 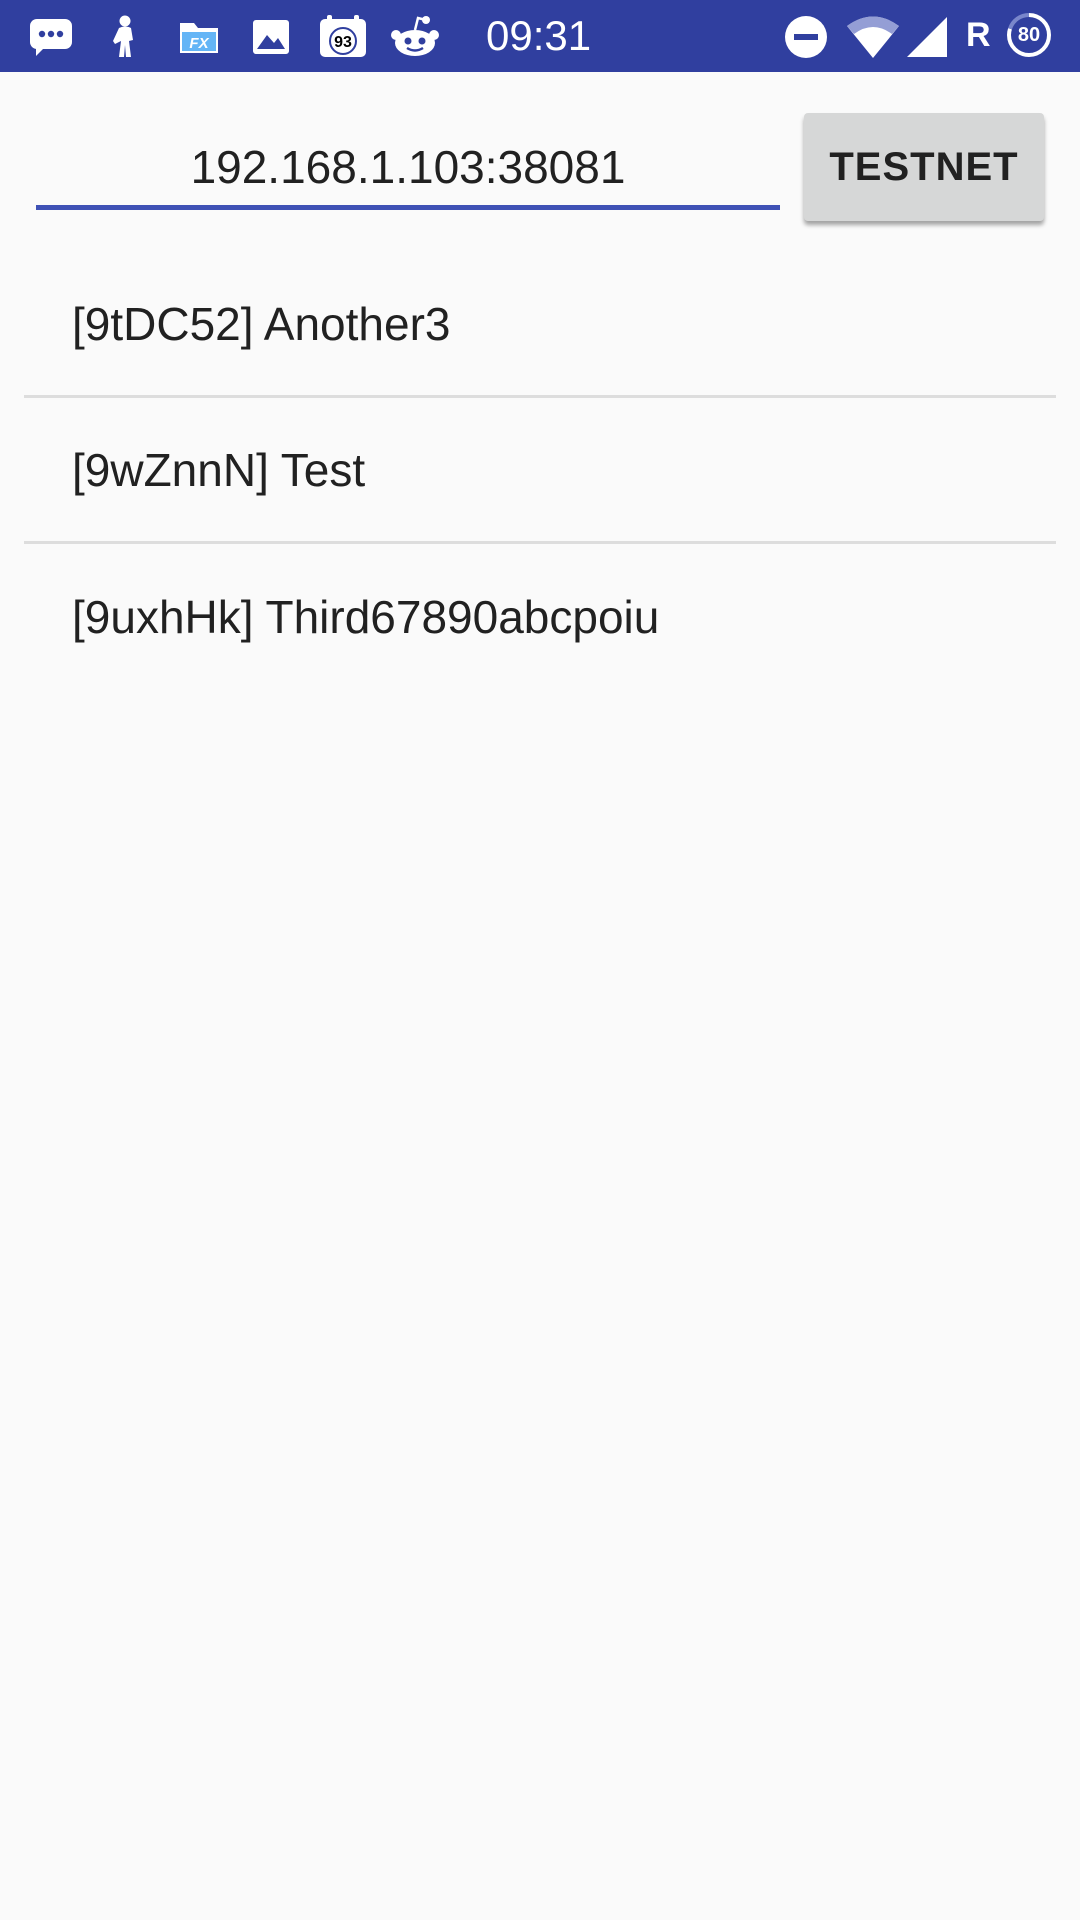 I want to click on do-not-disturb-icon, so click(x=806, y=37).